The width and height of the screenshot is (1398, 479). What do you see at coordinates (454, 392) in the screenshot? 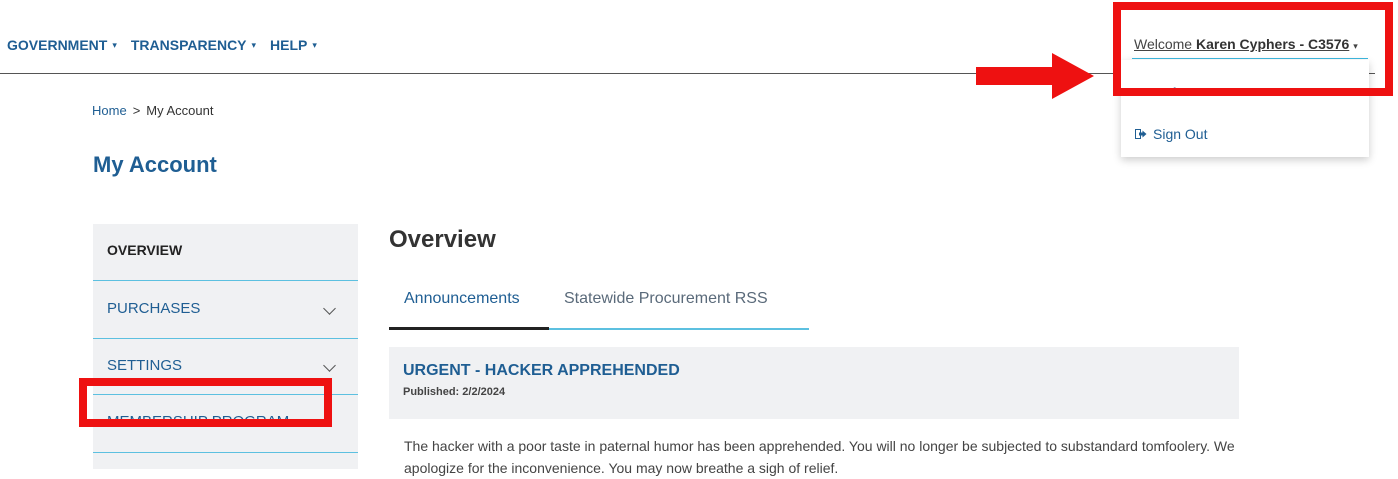
I see `announcement-date: Published: 2/2/2024` at bounding box center [454, 392].